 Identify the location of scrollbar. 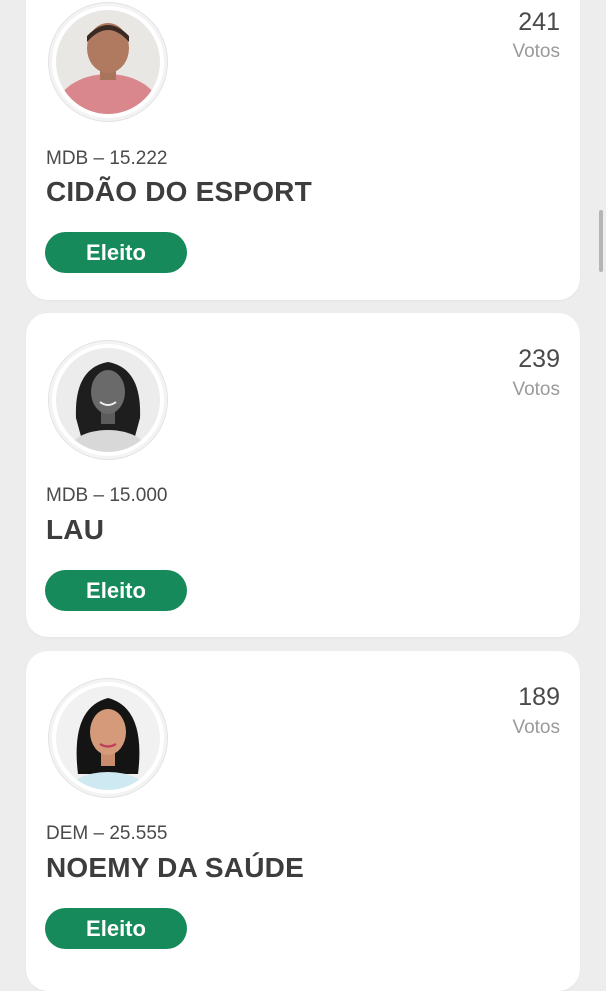
(601, 241).